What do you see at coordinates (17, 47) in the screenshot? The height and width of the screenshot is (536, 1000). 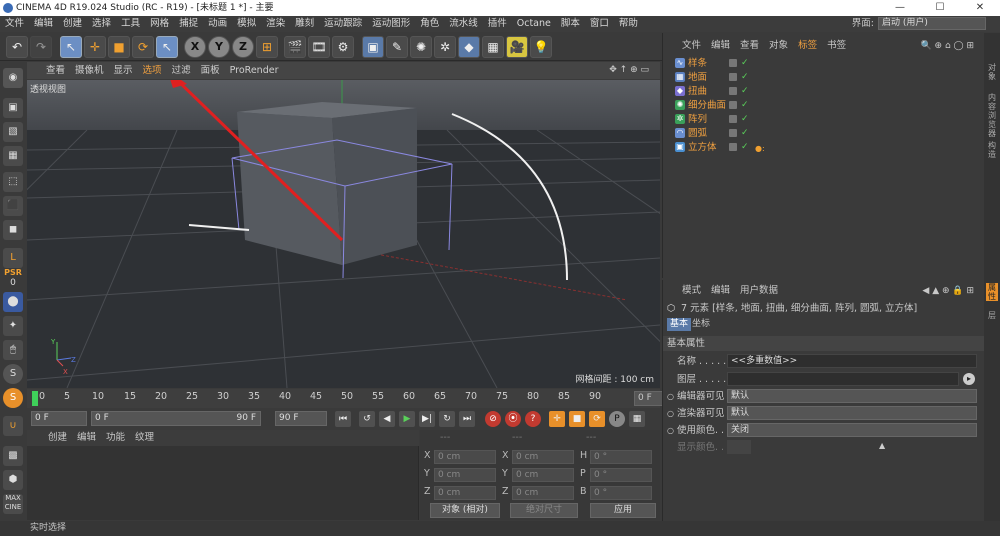 I see `undo-icon: ↶` at bounding box center [17, 47].